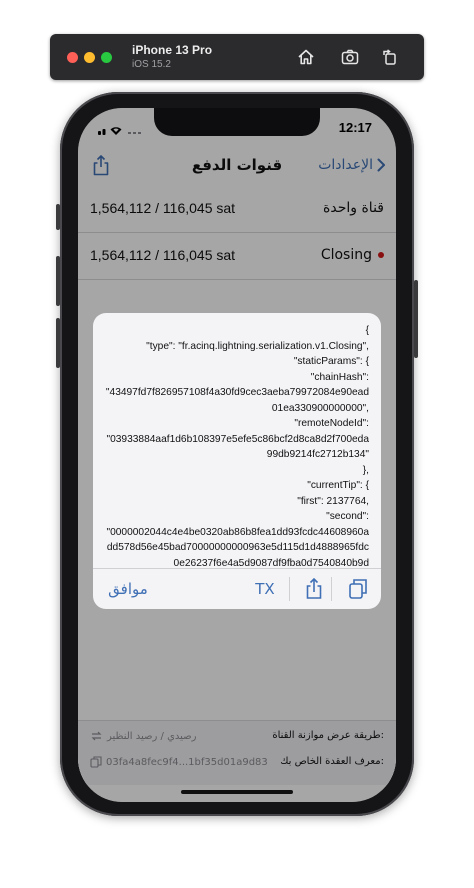 This screenshot has height=888, width=474. What do you see at coordinates (58, 343) in the screenshot?
I see `volume-down-button` at bounding box center [58, 343].